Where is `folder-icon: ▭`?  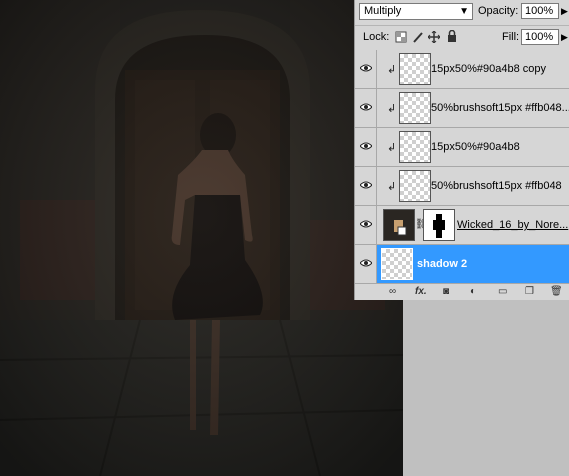 folder-icon: ▭ is located at coordinates (502, 291).